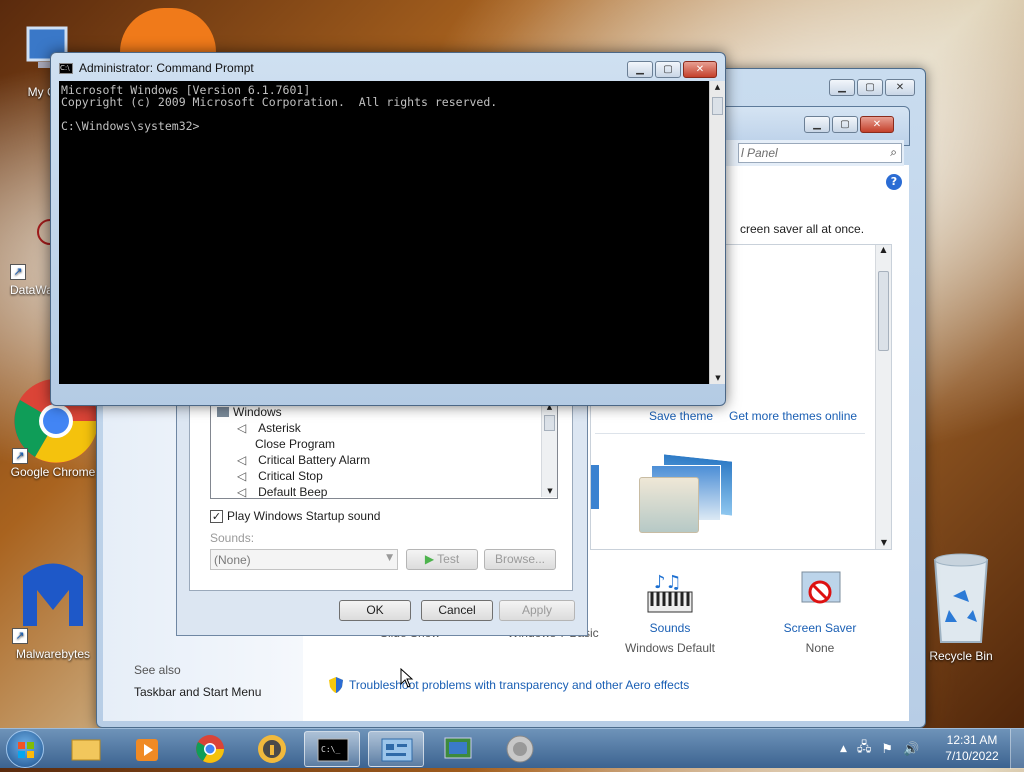 The image size is (1024, 772). What do you see at coordinates (864, 749) in the screenshot?
I see `network-icon: 🖧` at bounding box center [864, 749].